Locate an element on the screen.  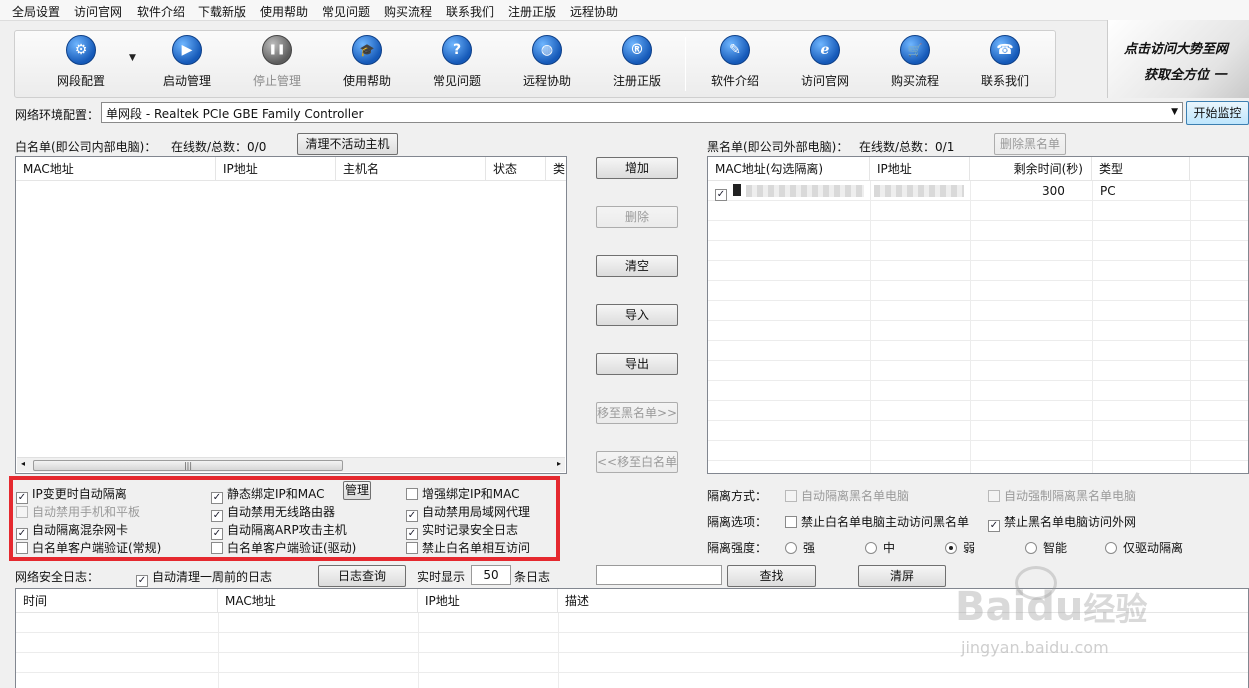
contact-button: ☎ 联系我们 is located at coordinates (1005, 64).